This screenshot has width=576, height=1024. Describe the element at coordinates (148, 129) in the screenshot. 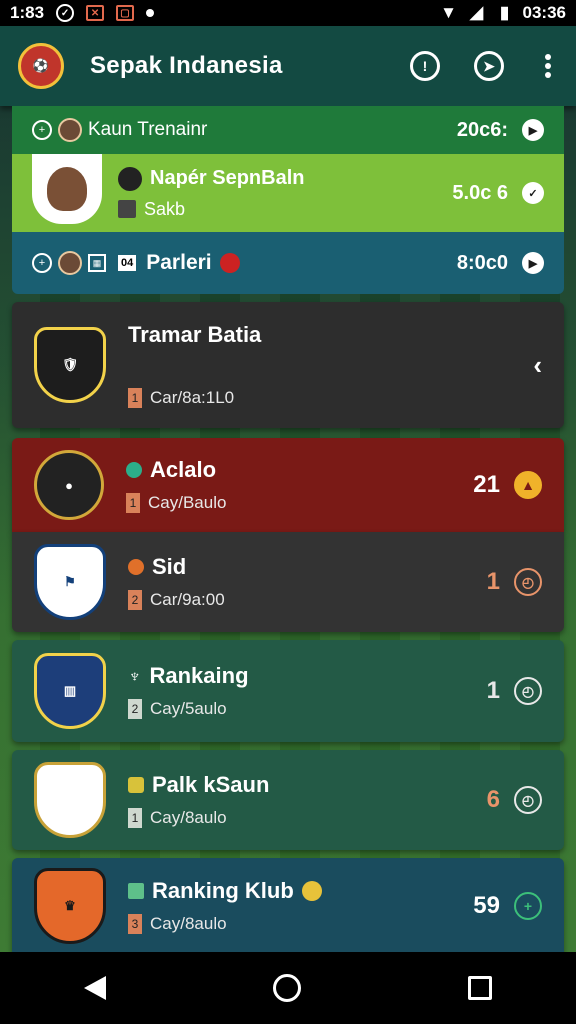

I see `row-title: Kaun Trenainr` at that location.